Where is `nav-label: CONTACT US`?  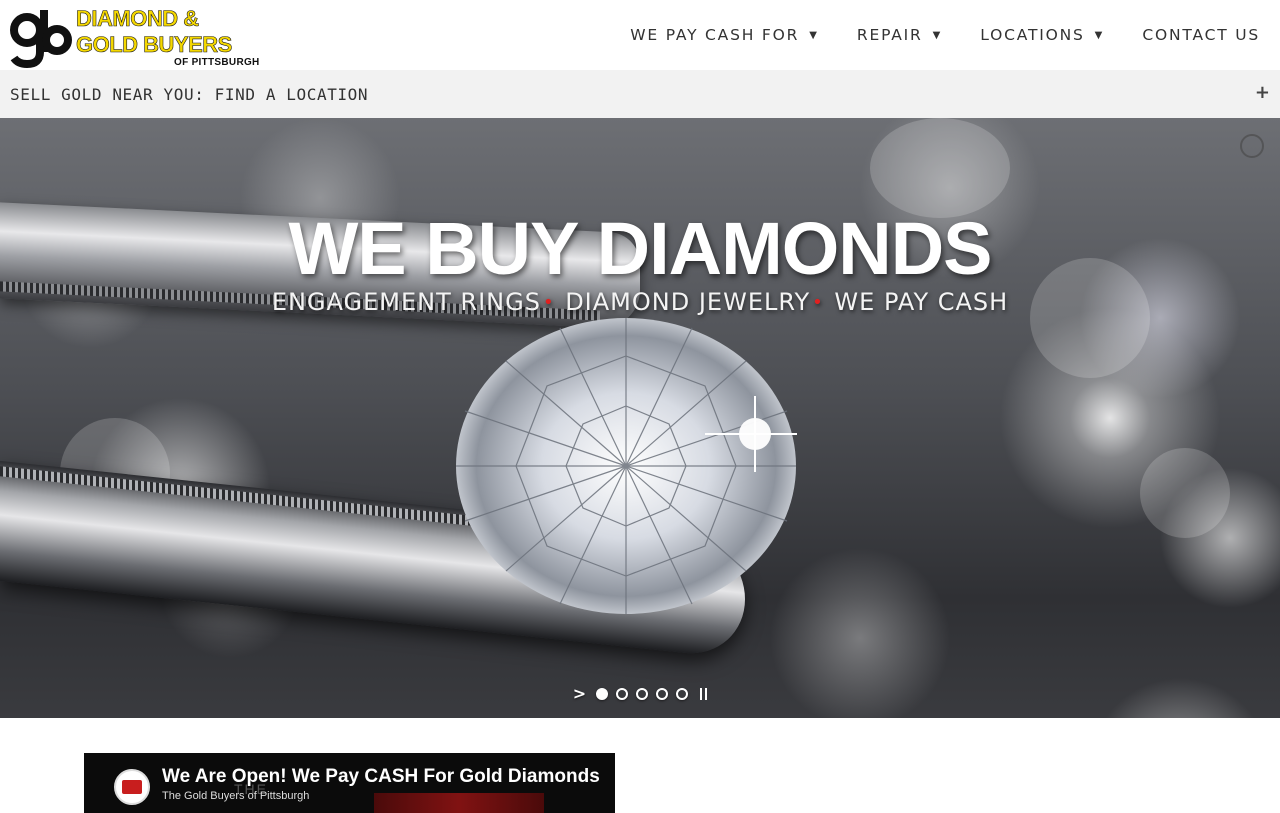 nav-label: CONTACT US is located at coordinates (1201, 35).